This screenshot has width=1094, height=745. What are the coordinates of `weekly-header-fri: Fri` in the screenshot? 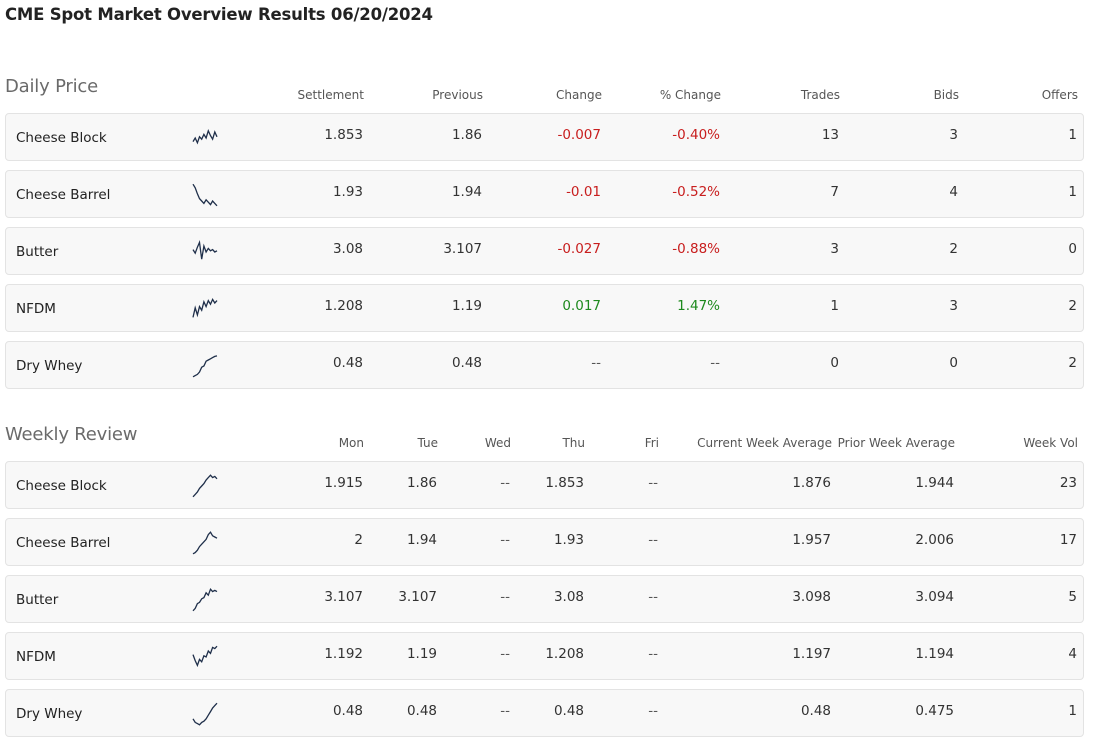 It's located at (651, 443).